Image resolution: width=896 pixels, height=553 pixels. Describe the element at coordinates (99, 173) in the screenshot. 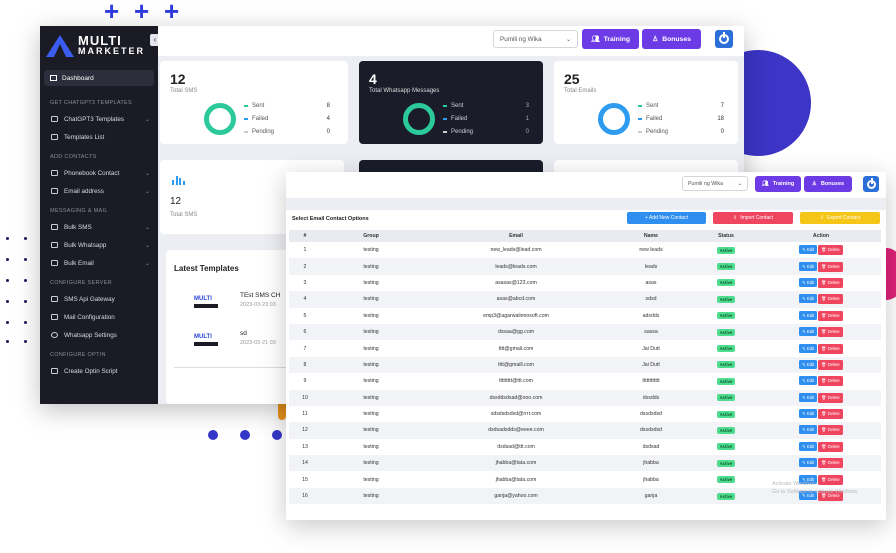

I see `sidebar-item-phonebook-contact: Phonebook Contact ⌄` at that location.